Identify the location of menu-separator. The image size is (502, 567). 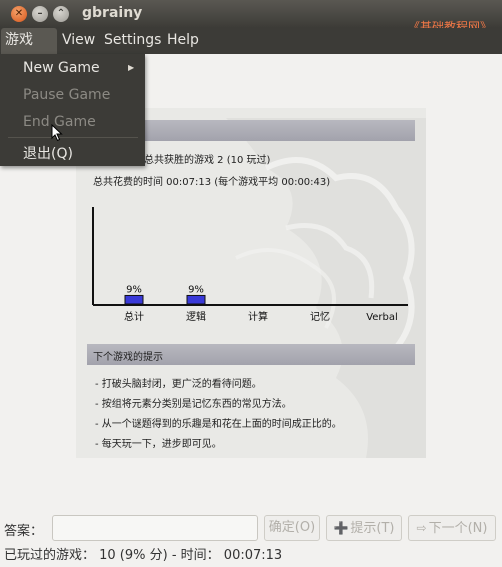
(73, 137).